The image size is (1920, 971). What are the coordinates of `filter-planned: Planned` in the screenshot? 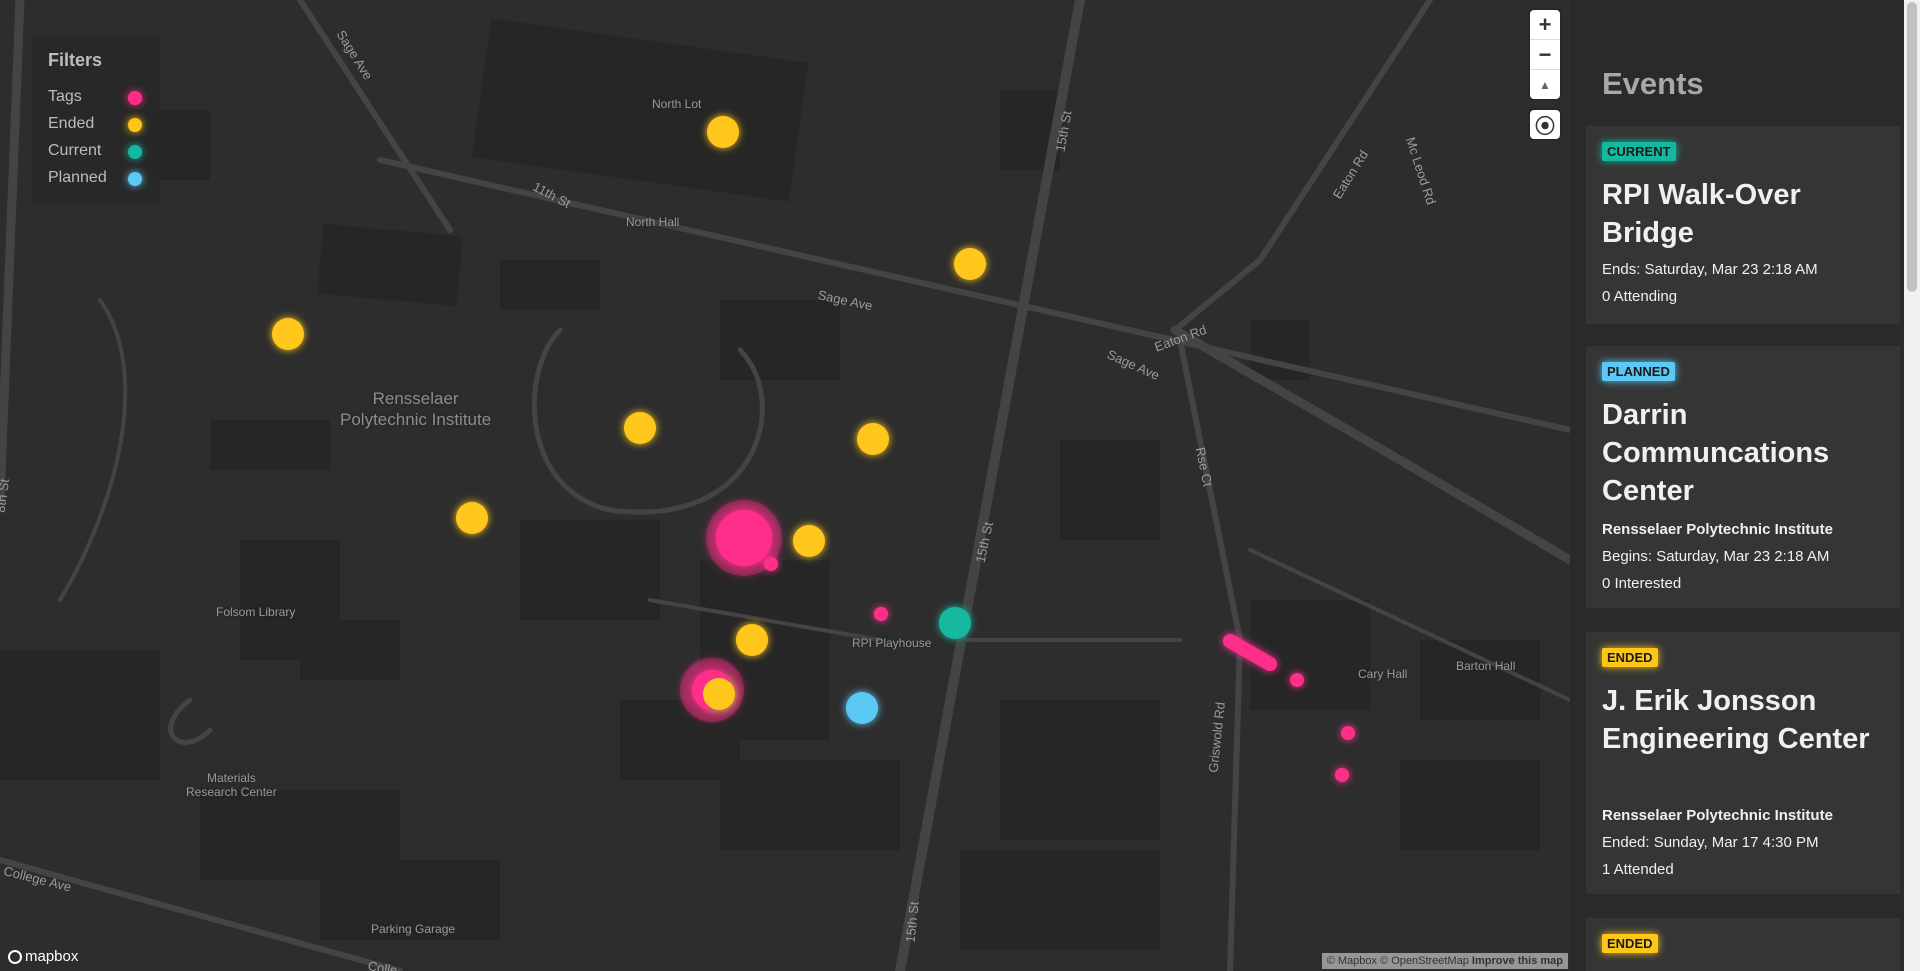 It's located at (98, 179).